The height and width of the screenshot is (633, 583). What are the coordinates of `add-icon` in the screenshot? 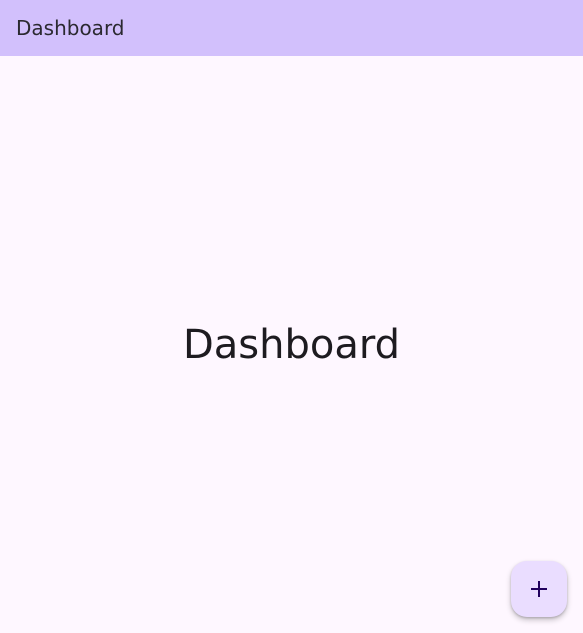 It's located at (539, 589).